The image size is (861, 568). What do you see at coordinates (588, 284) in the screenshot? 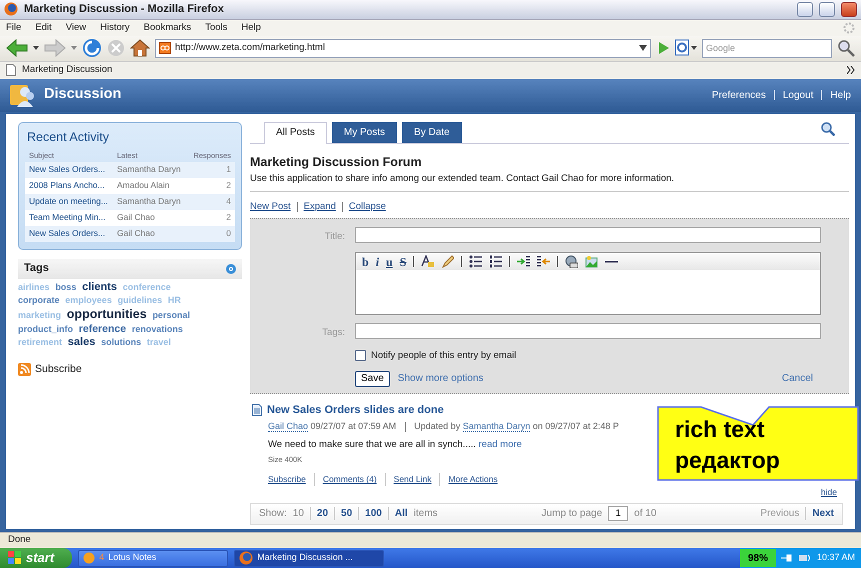
I see `rich-text-editor: b i u S` at bounding box center [588, 284].